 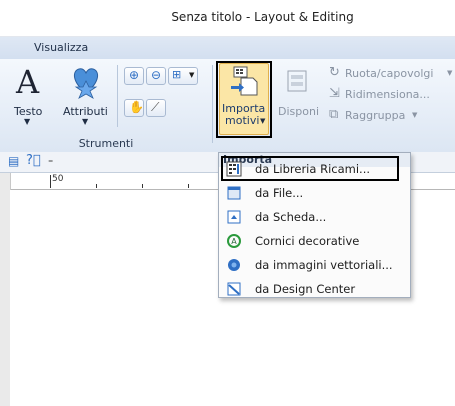 I want to click on ruler-icon: ⟋, so click(x=155, y=107).